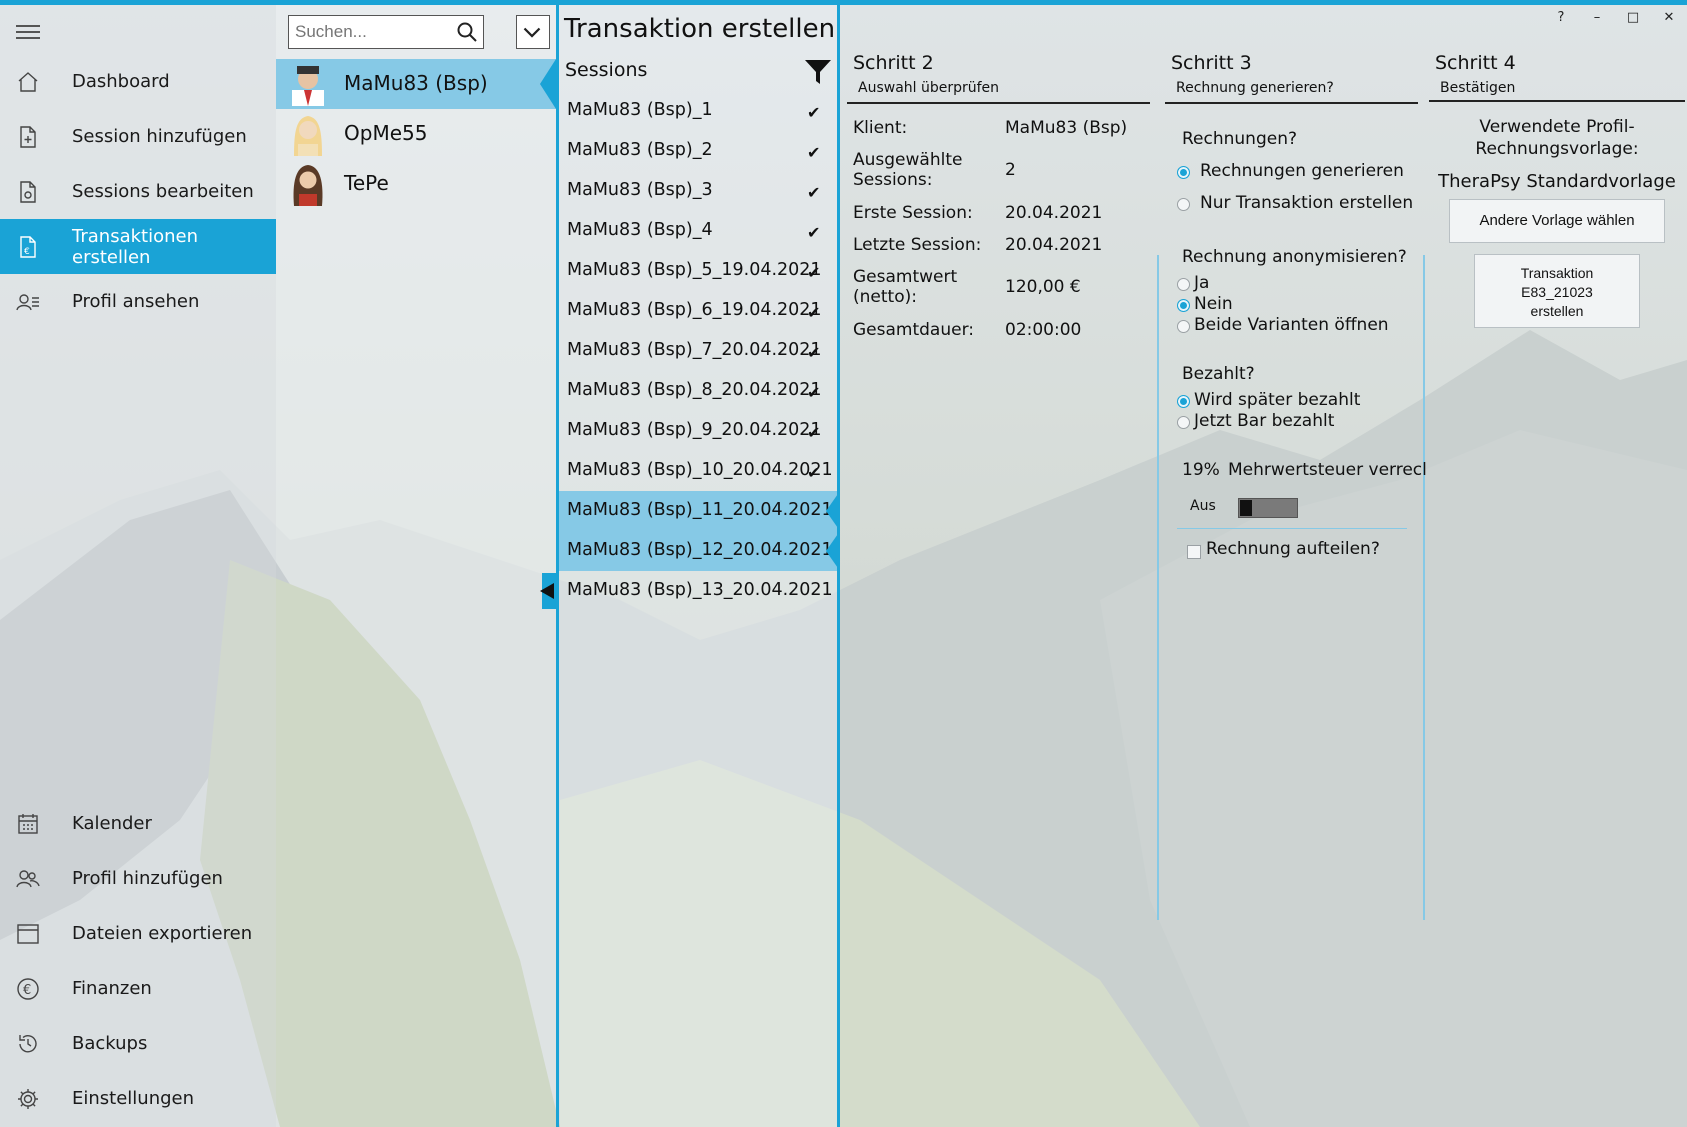 The width and height of the screenshot is (1687, 1127). I want to click on sidebar-item-backups: Backups, so click(138, 1043).